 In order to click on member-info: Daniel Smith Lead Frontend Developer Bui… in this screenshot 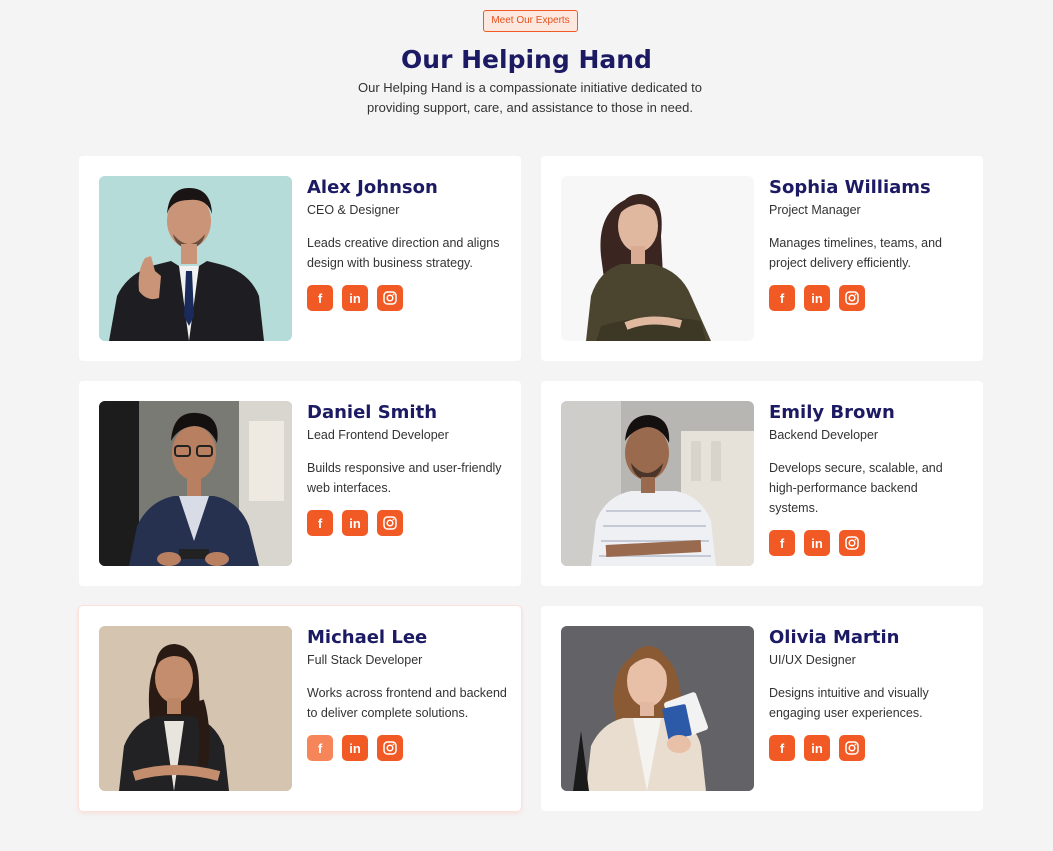, I will do `click(407, 468)`.